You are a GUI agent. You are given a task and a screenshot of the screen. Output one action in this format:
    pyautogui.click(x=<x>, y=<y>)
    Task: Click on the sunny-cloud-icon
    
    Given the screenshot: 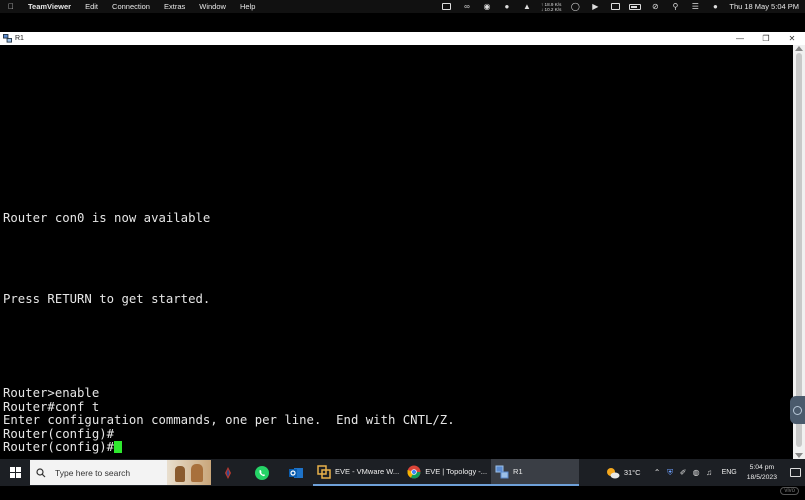 What is the action you would take?
    pyautogui.click(x=613, y=472)
    